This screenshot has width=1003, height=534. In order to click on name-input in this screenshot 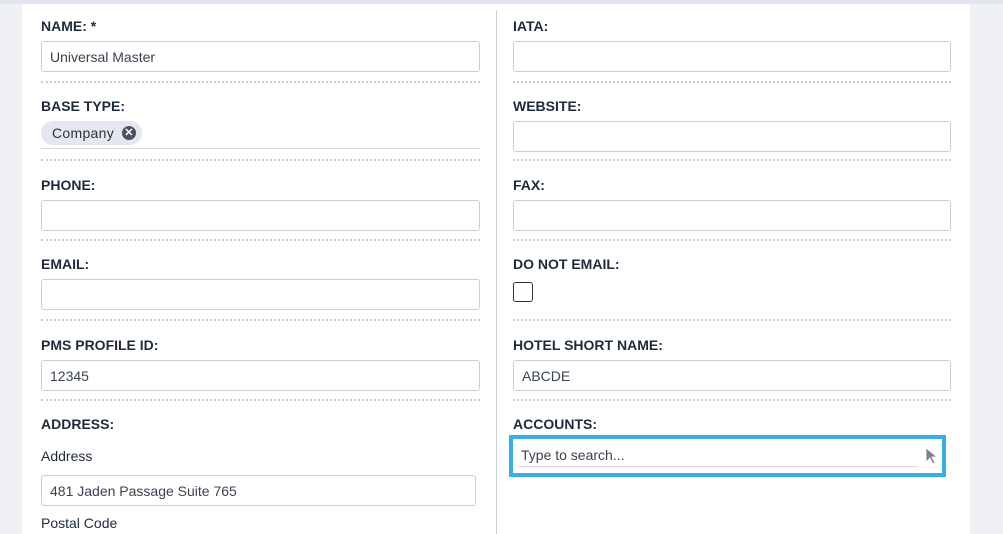, I will do `click(260, 56)`.